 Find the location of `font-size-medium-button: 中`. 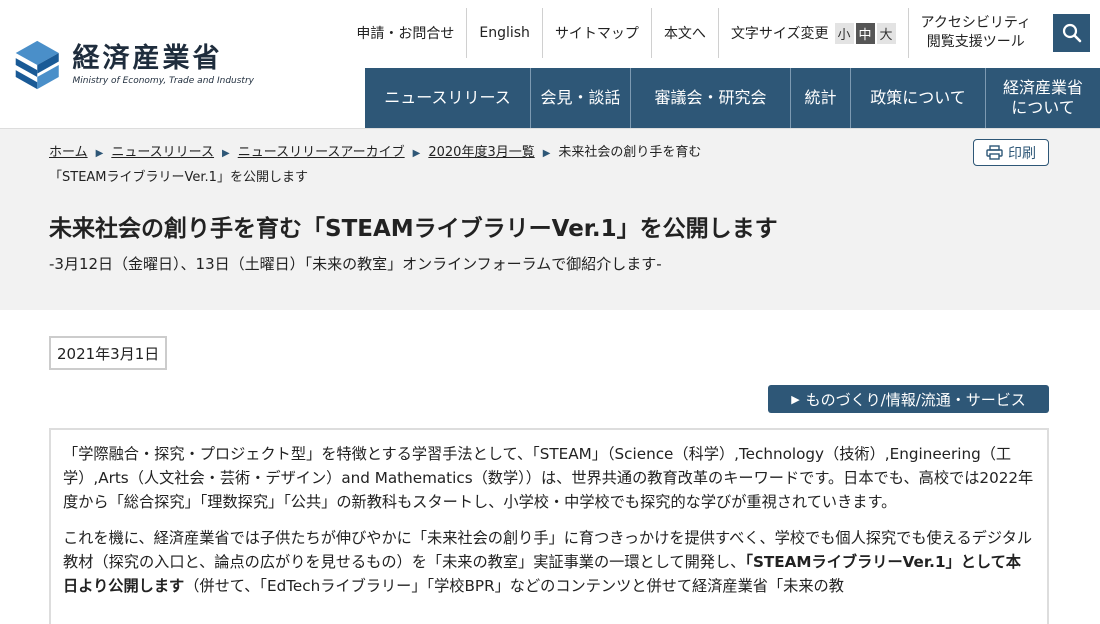

font-size-medium-button: 中 is located at coordinates (865, 33).